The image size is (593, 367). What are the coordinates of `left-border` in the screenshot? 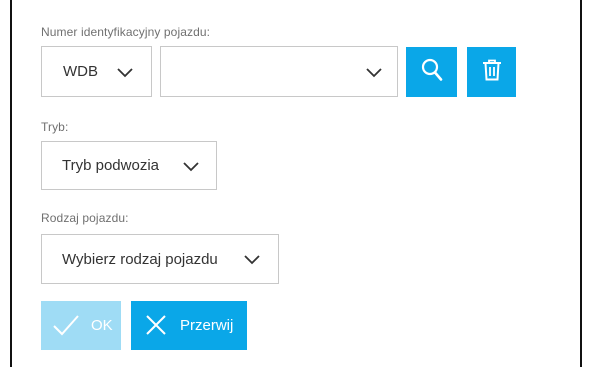 It's located at (11, 183).